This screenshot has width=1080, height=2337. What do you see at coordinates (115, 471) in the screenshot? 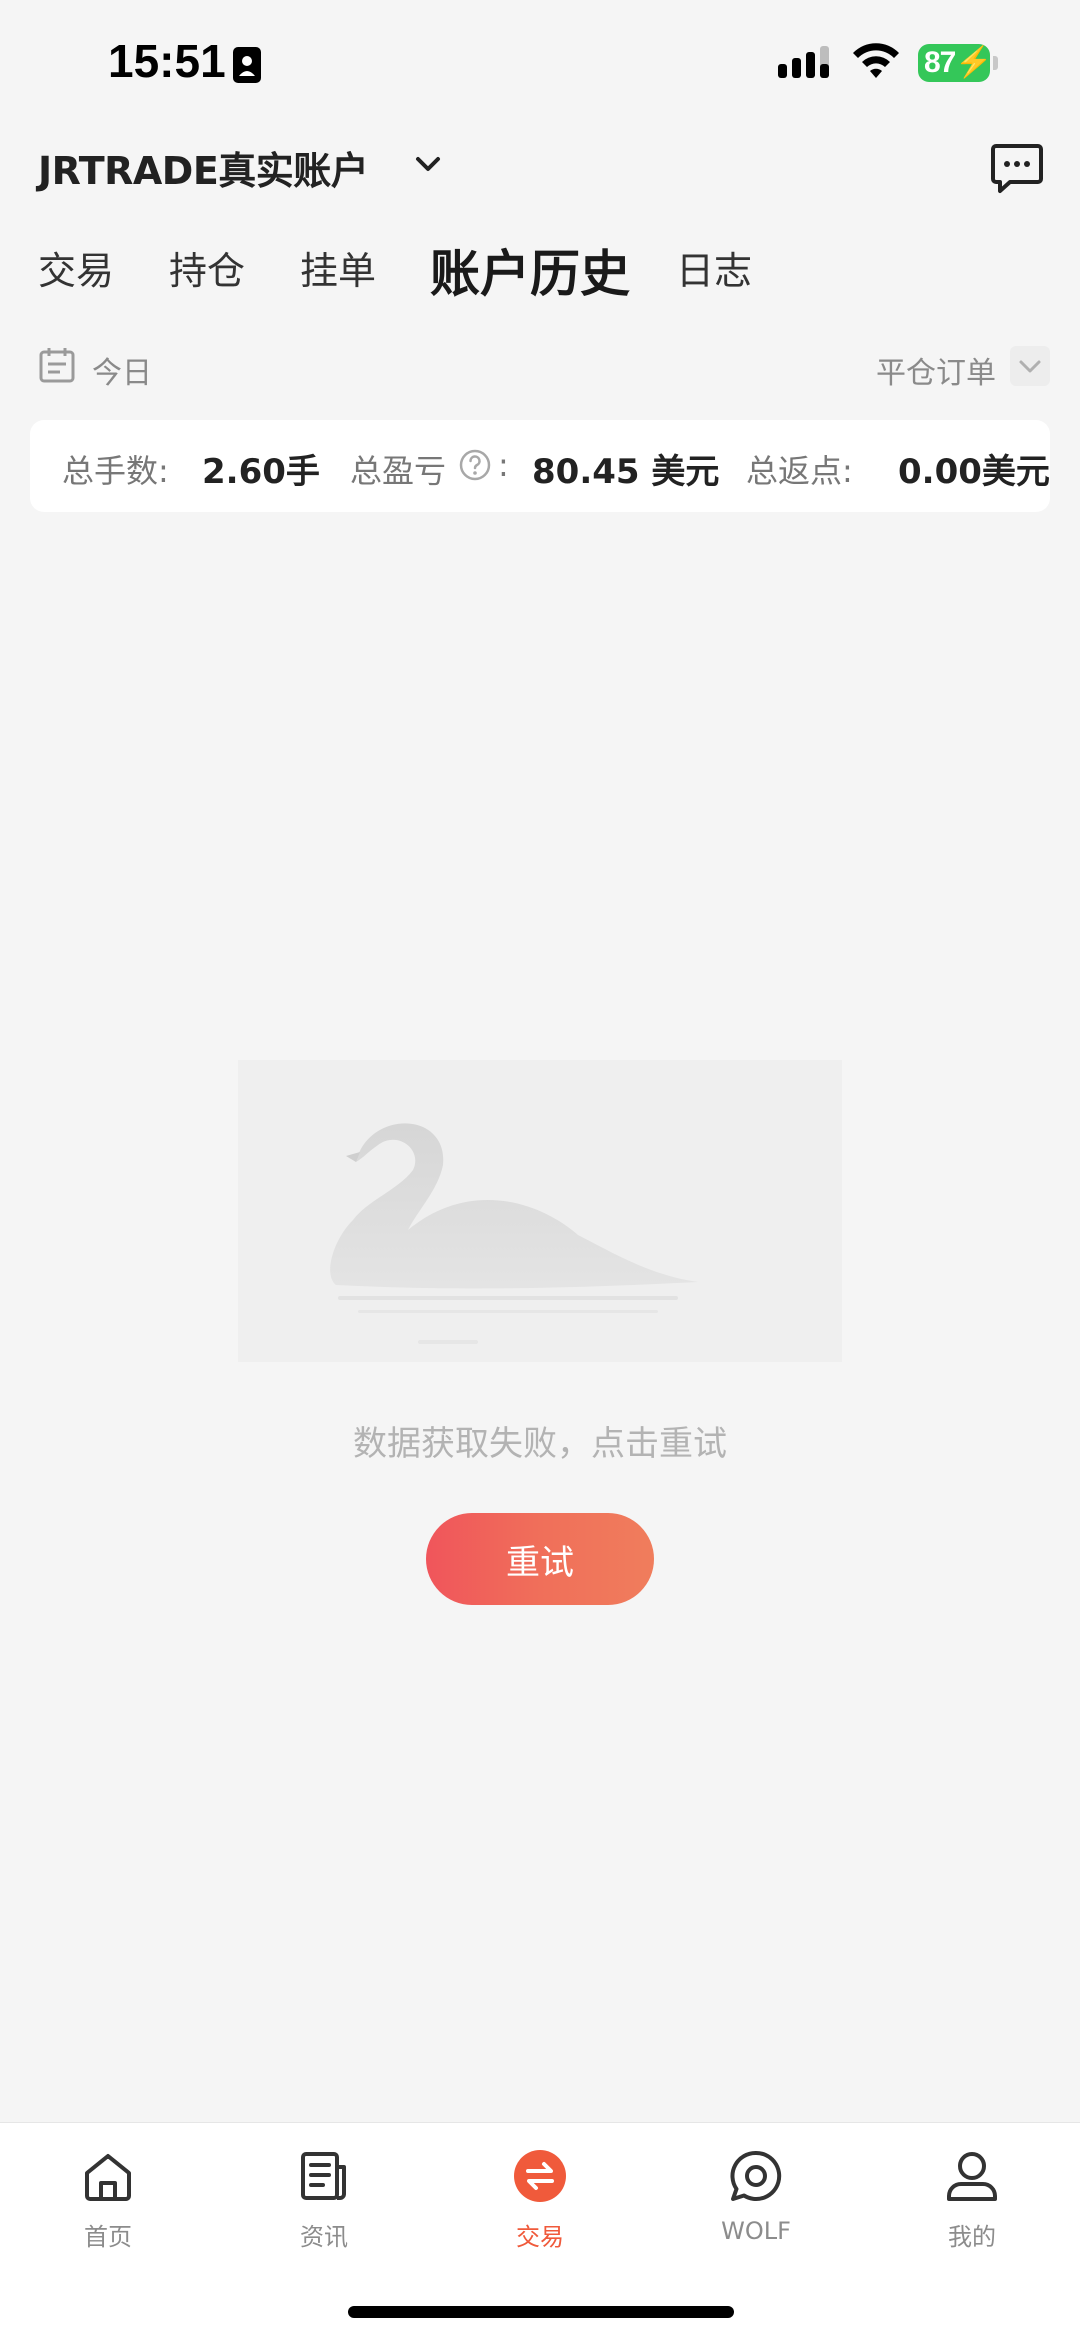
I see `total-lots-label: 总手数:` at bounding box center [115, 471].